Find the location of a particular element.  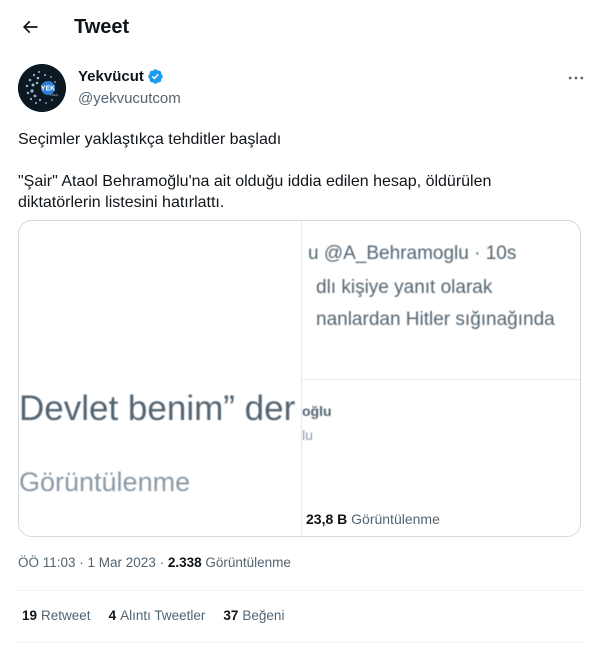

arrow-left-icon is located at coordinates (30, 27).